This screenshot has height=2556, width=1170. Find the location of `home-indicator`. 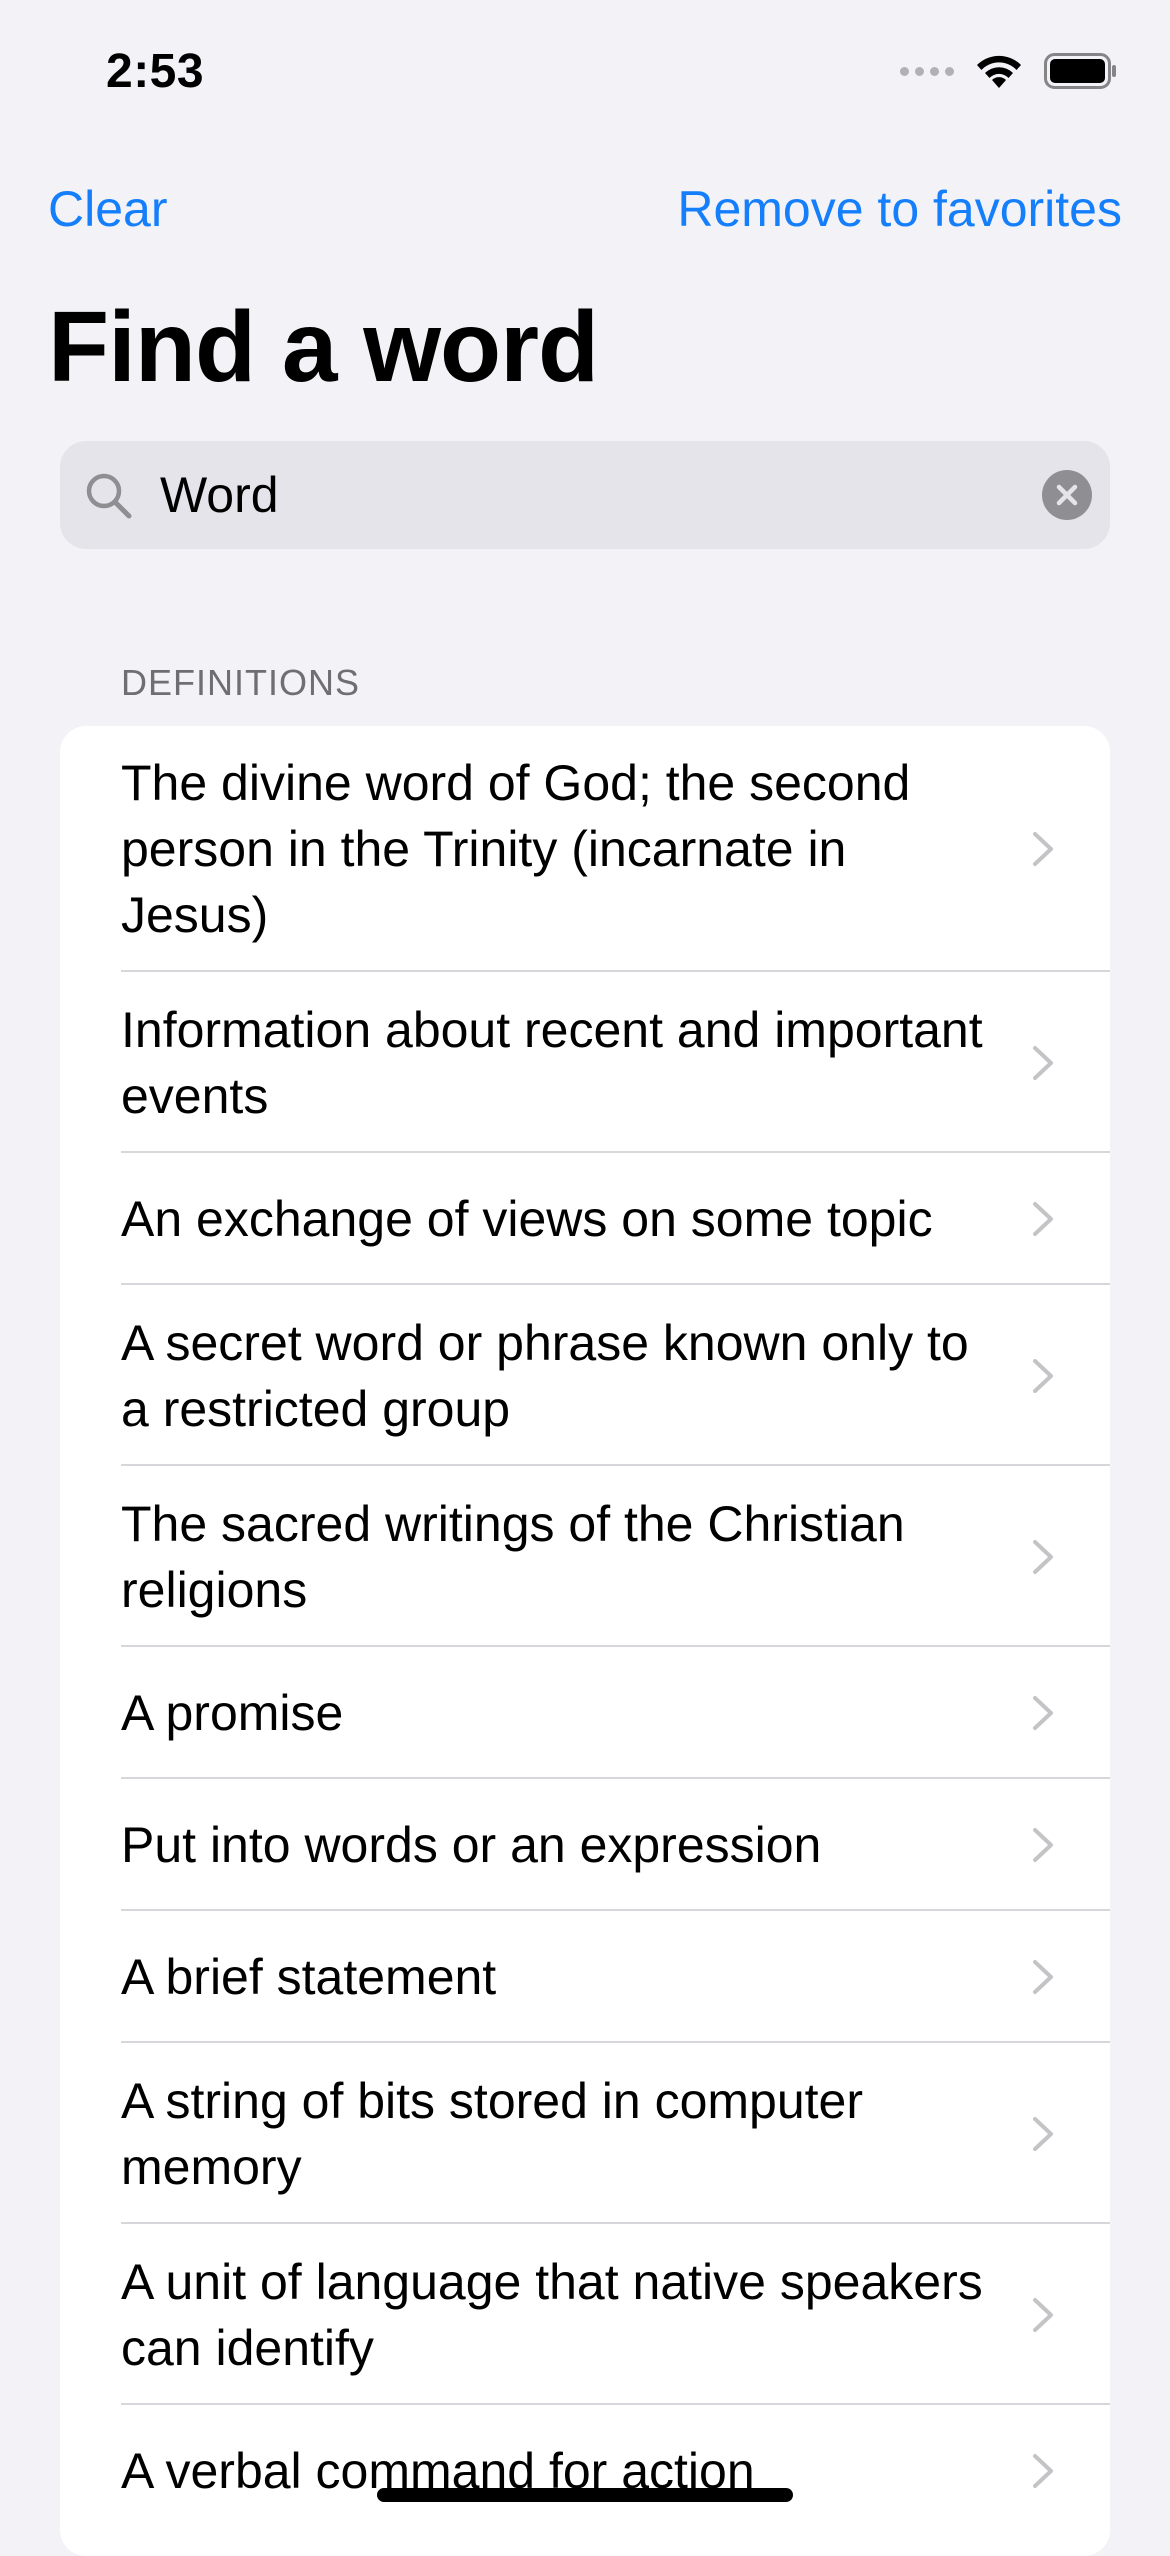

home-indicator is located at coordinates (585, 2495).